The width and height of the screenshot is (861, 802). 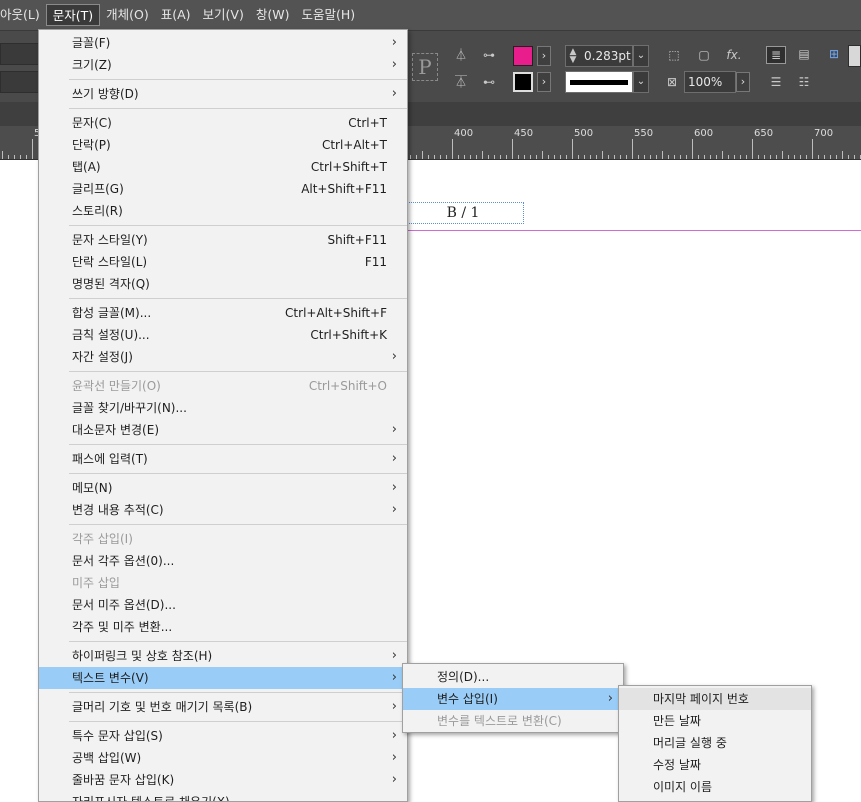 I want to click on fill-swatch, so click(x=523, y=56).